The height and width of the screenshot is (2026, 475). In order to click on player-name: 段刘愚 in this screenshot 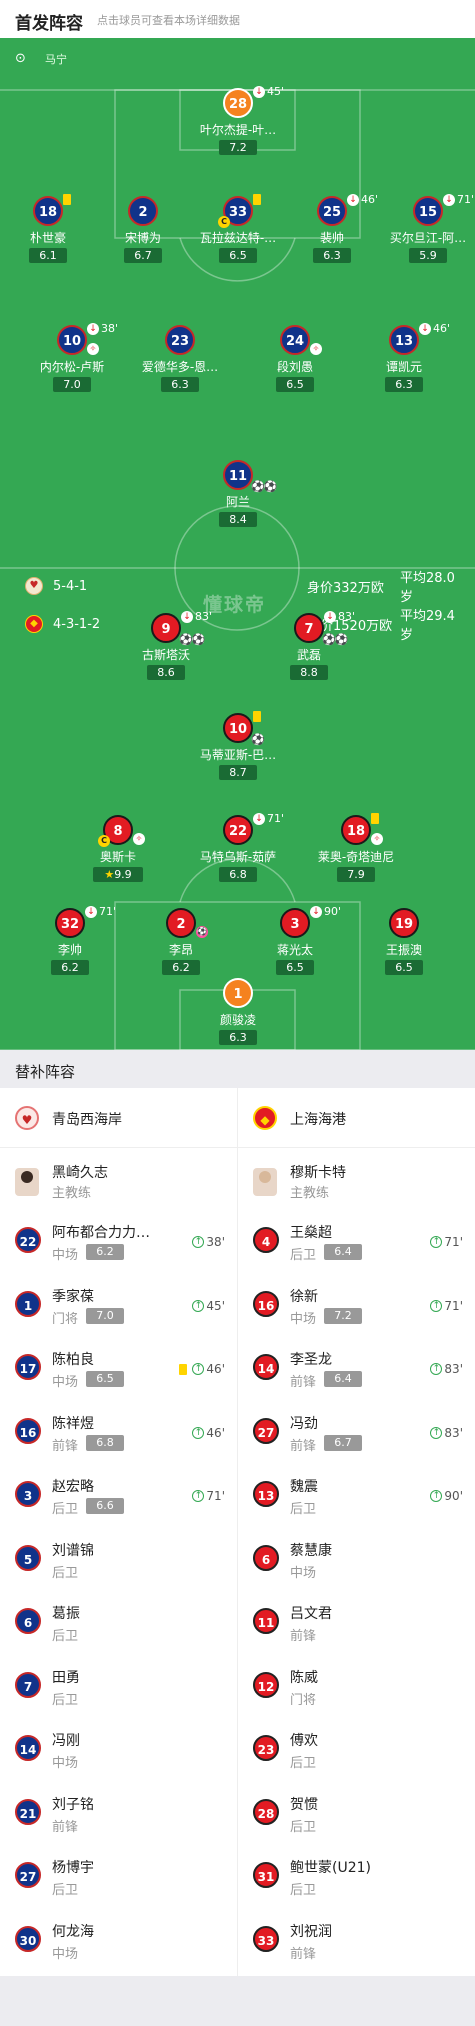, I will do `click(294, 367)`.